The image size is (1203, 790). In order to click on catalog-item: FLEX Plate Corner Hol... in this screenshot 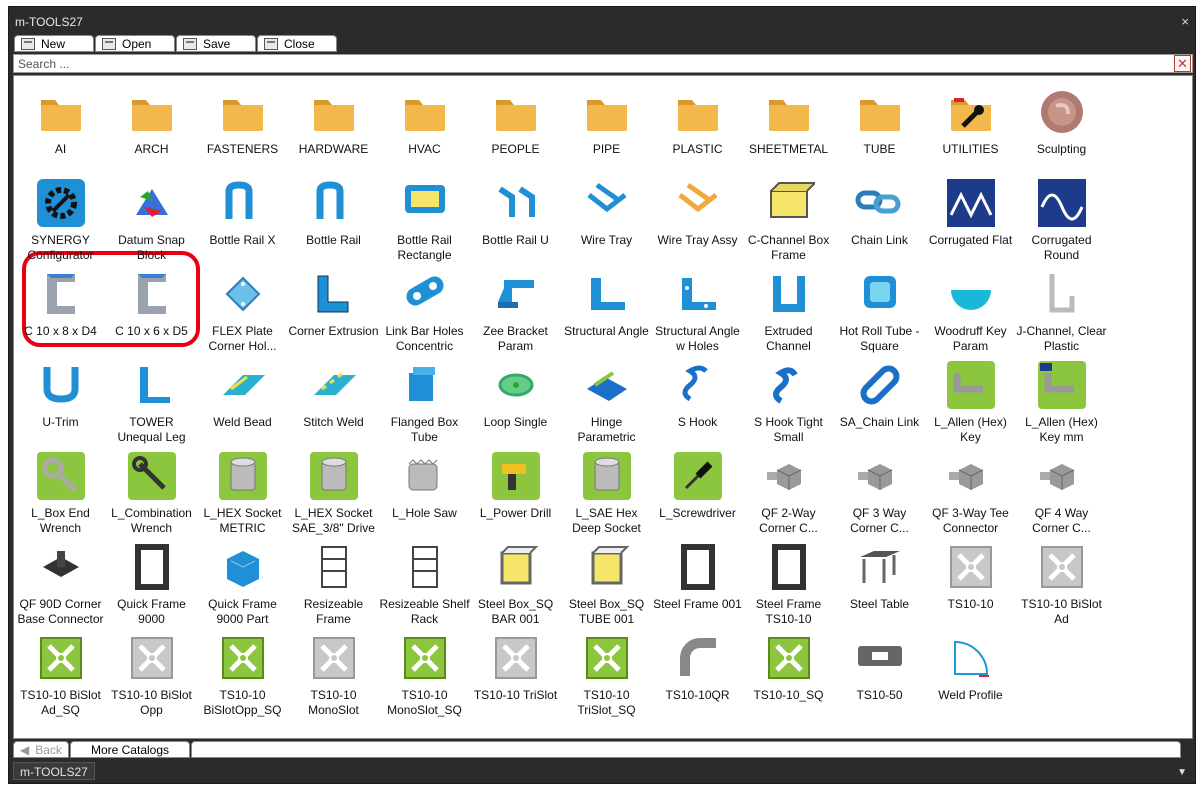, I will do `click(242, 311)`.